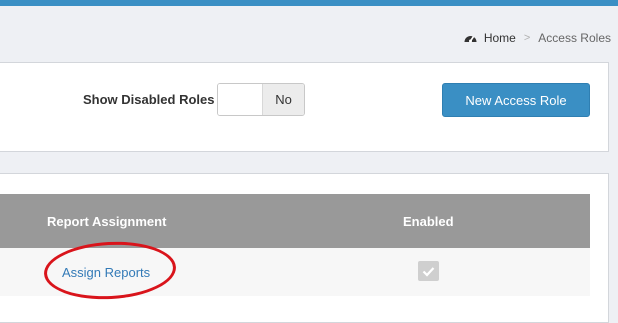 This screenshot has height=323, width=618. I want to click on breadcrumb-current: Access Roles, so click(574, 38).